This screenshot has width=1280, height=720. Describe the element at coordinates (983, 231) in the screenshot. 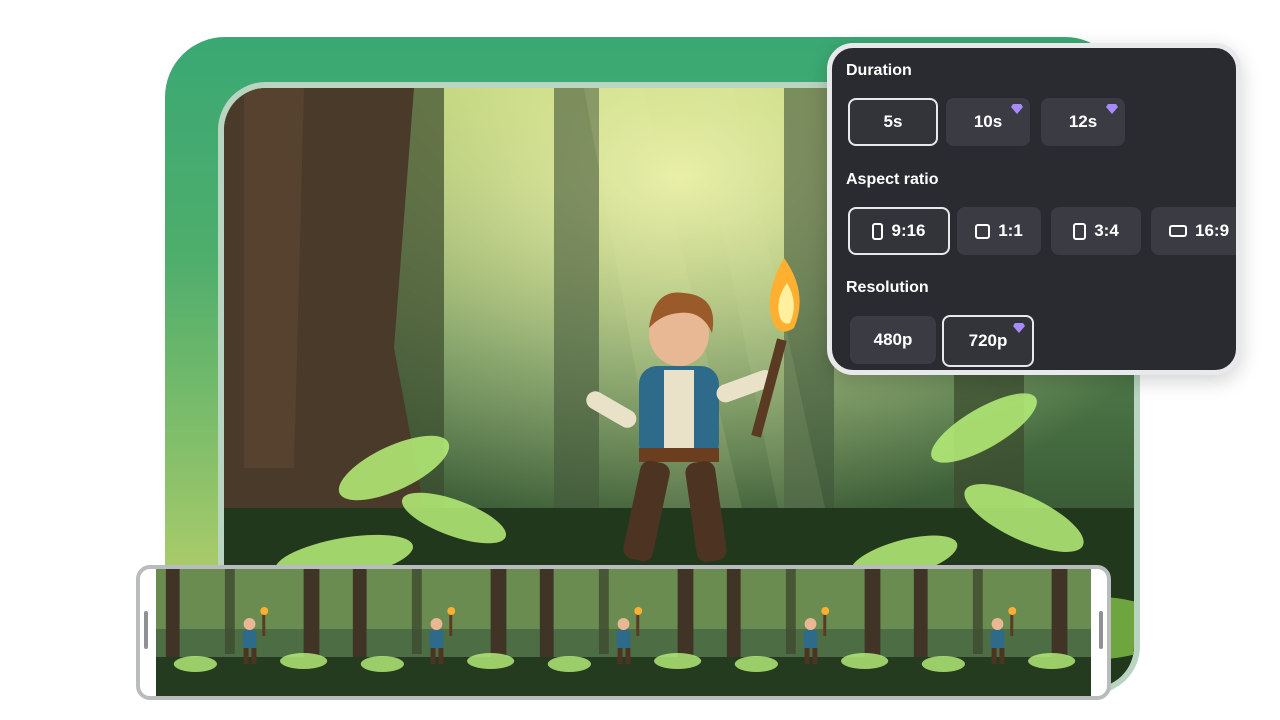

I see `square-icon` at that location.